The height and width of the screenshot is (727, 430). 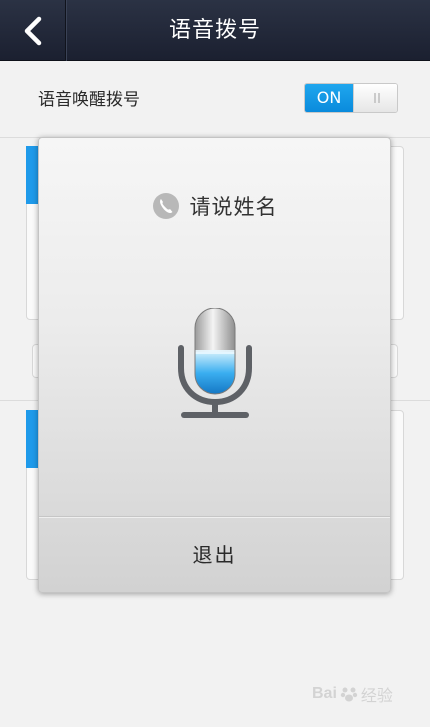 I want to click on toggle-on-label: ON, so click(x=329, y=98).